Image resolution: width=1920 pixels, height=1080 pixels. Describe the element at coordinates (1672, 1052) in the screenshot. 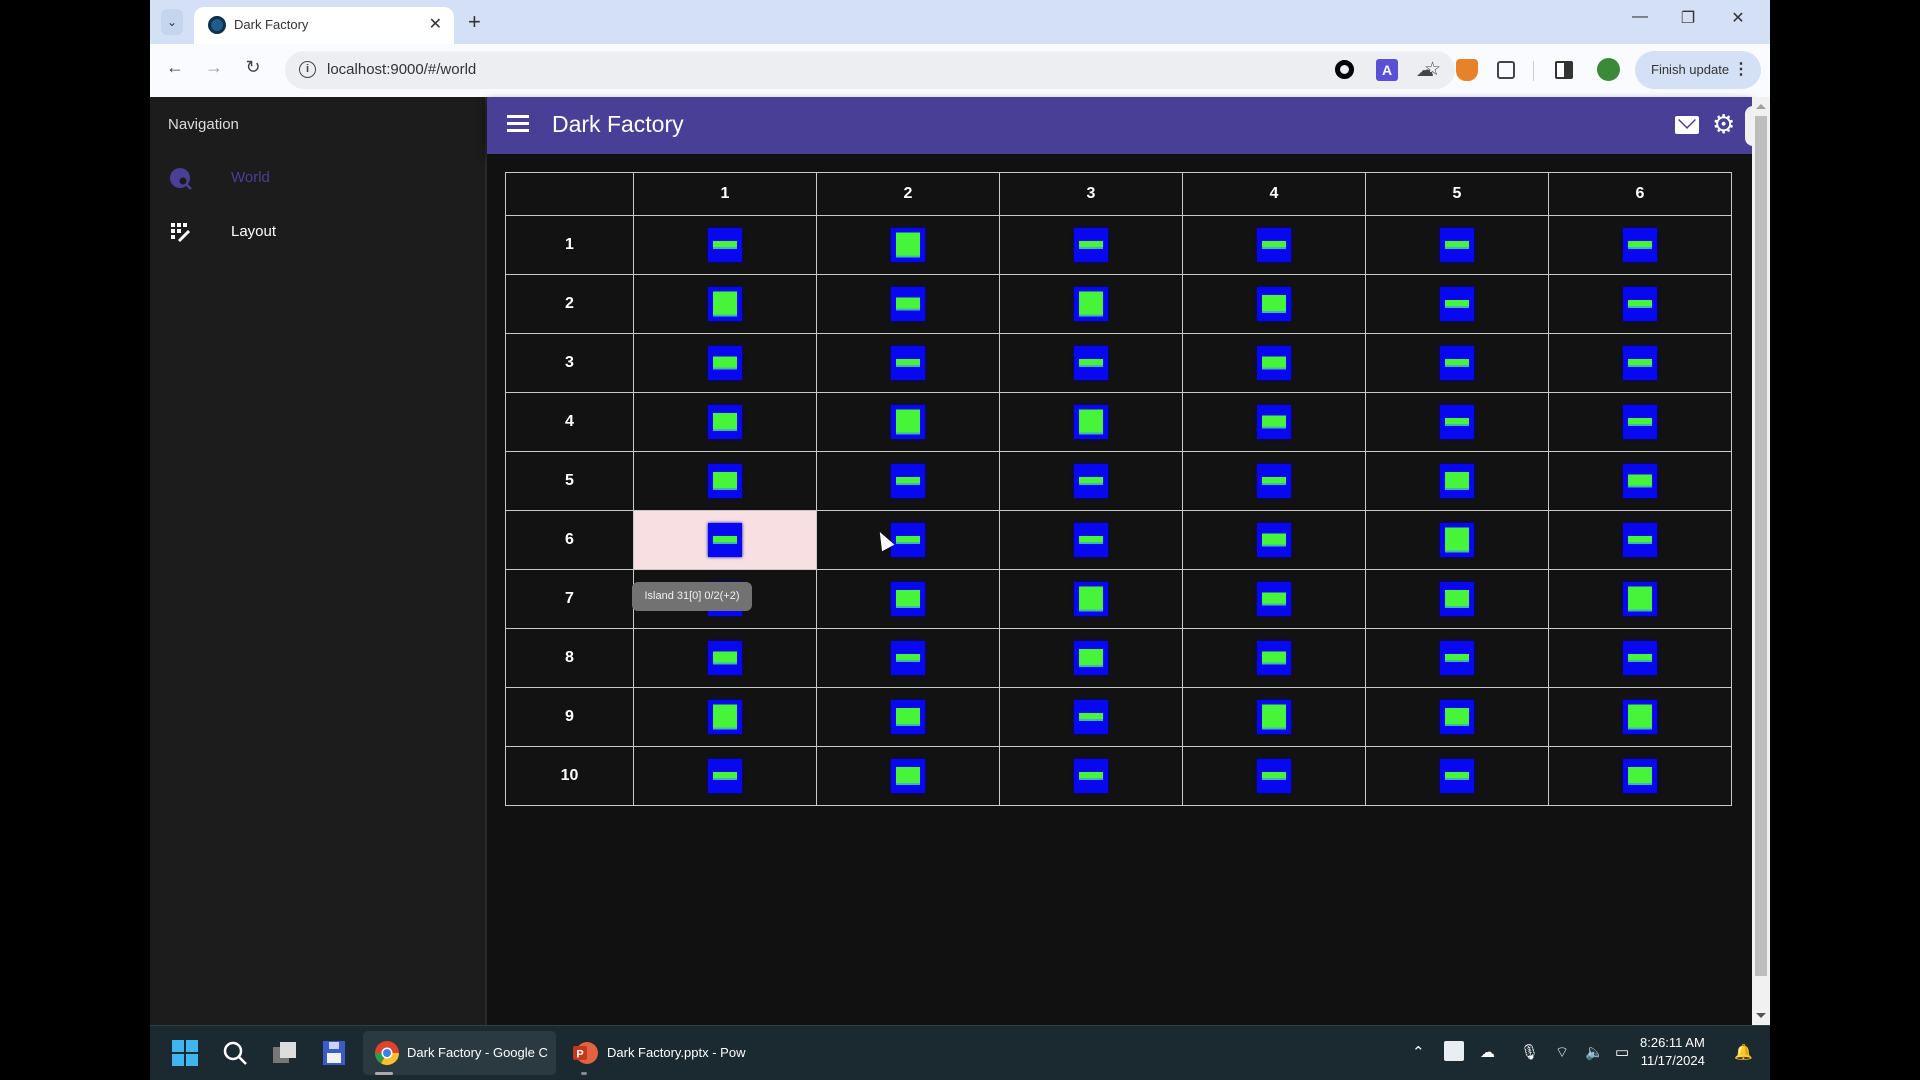

I see `system-clock: 8:26:11 AM 11/17/2024` at that location.